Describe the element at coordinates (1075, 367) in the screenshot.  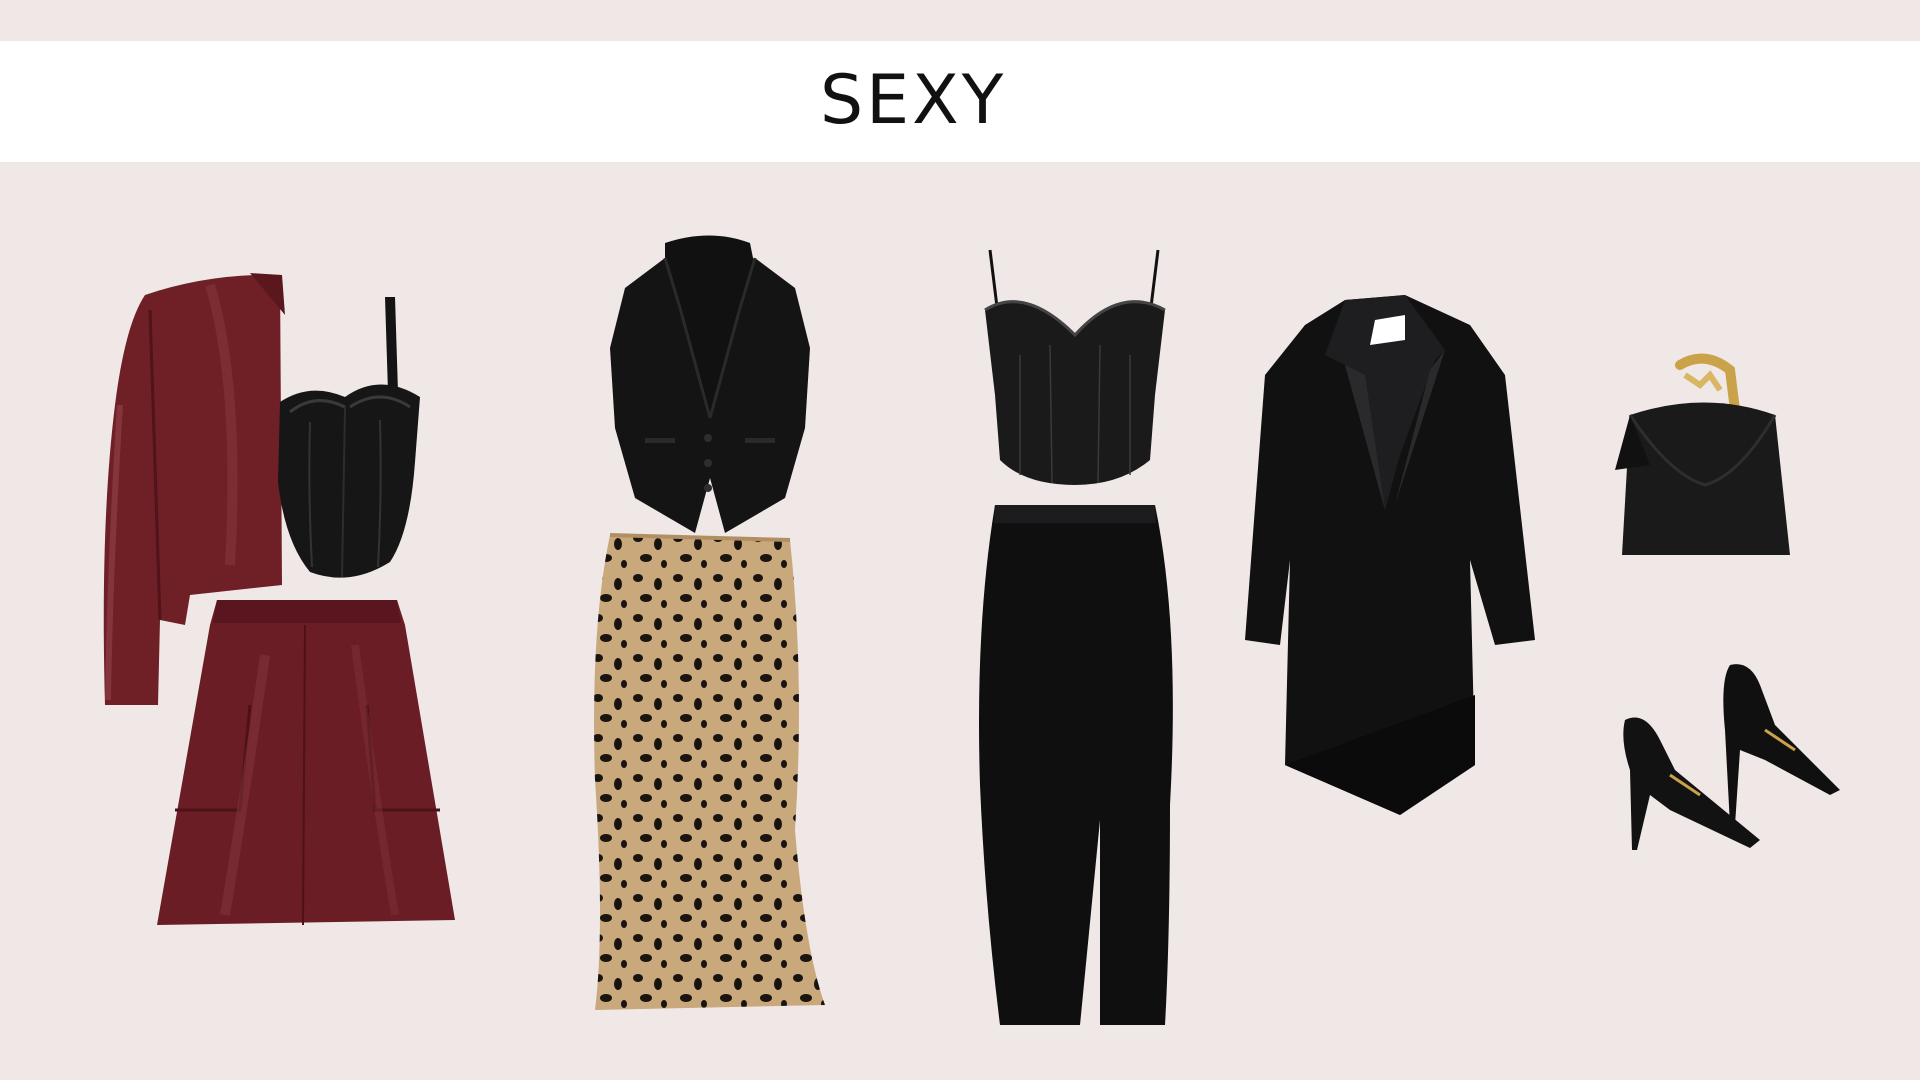
I see `black-lace-corset-top` at that location.